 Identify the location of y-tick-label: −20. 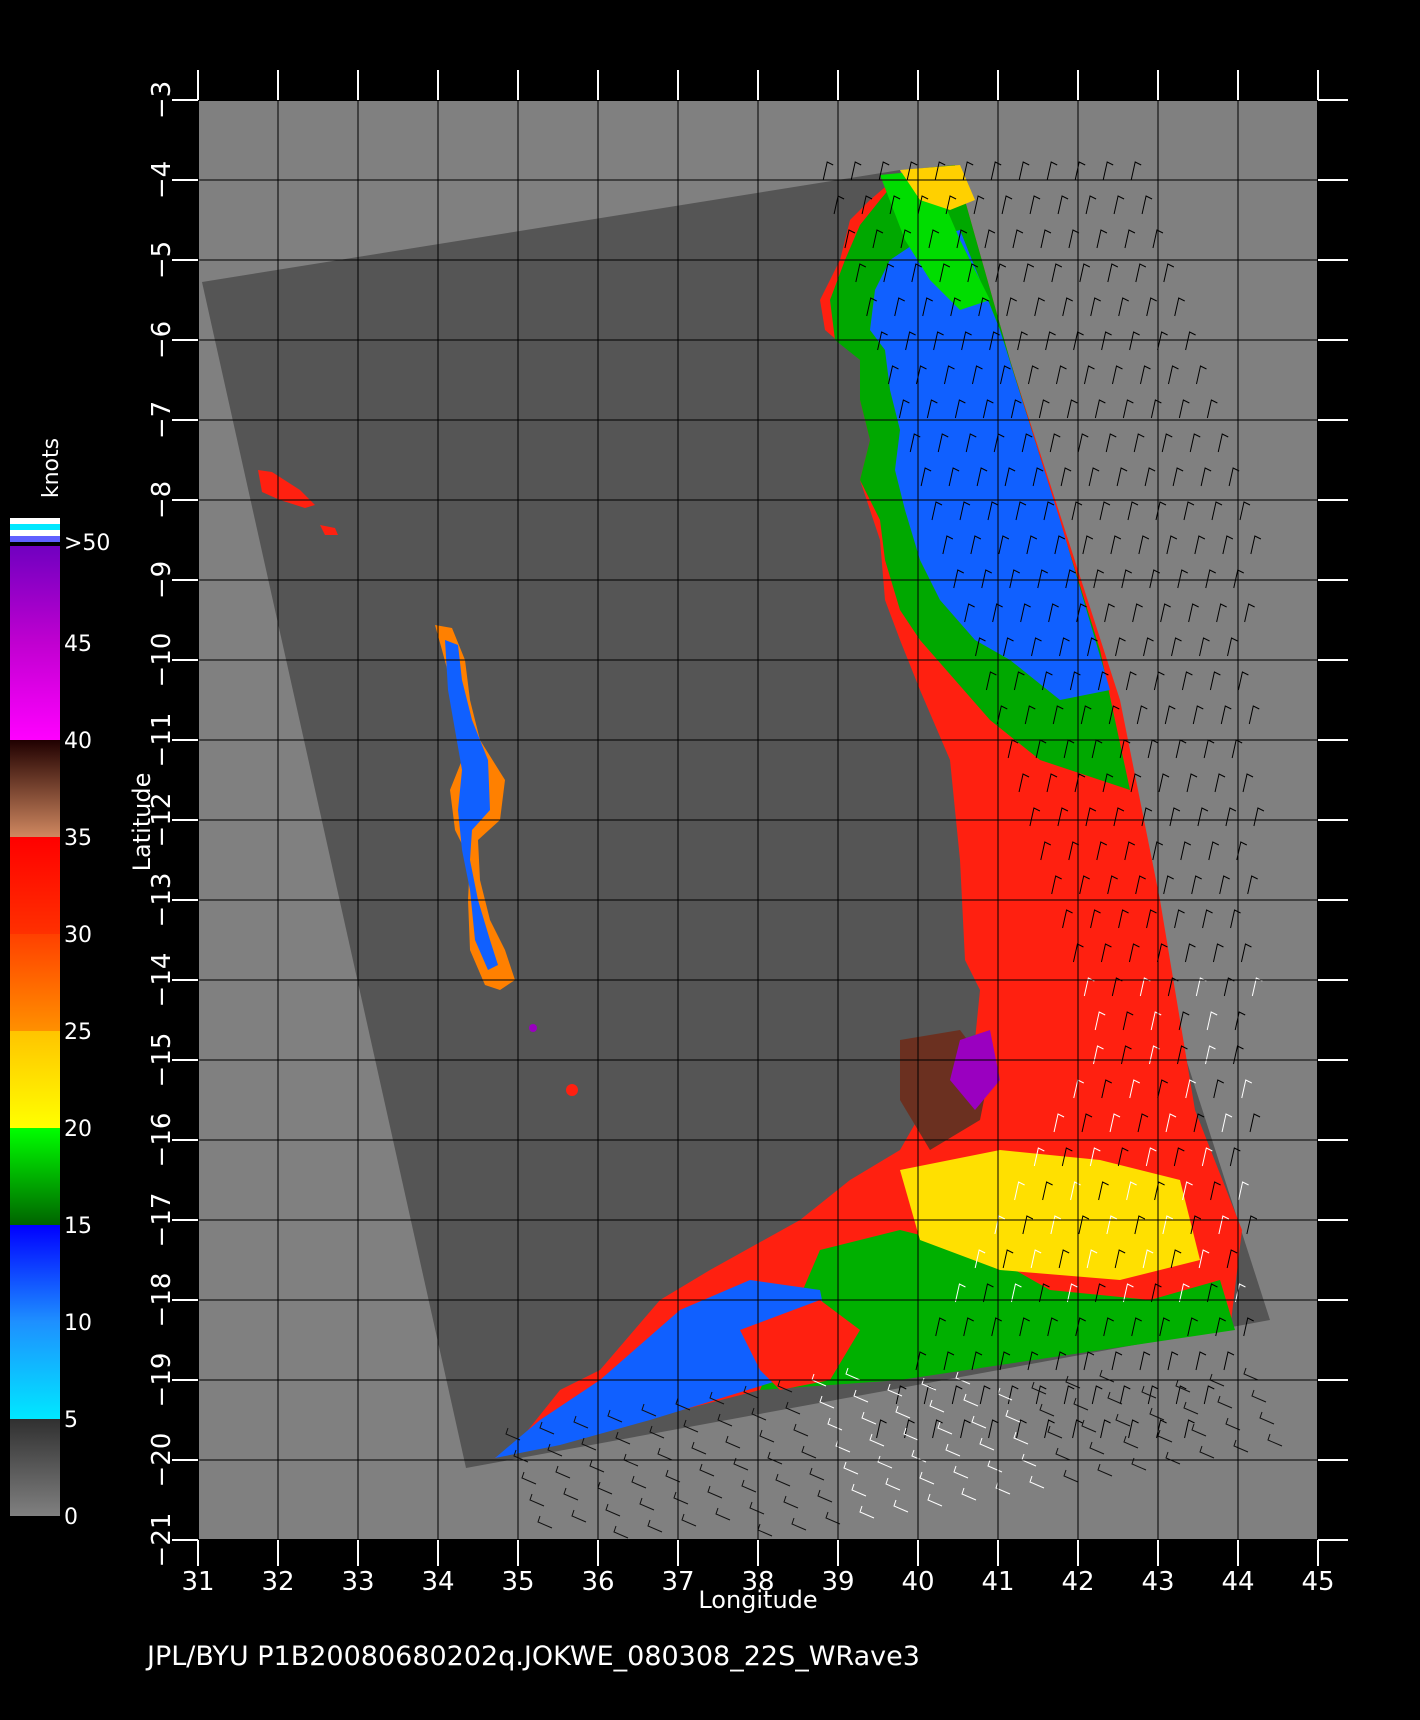
(162, 1460).